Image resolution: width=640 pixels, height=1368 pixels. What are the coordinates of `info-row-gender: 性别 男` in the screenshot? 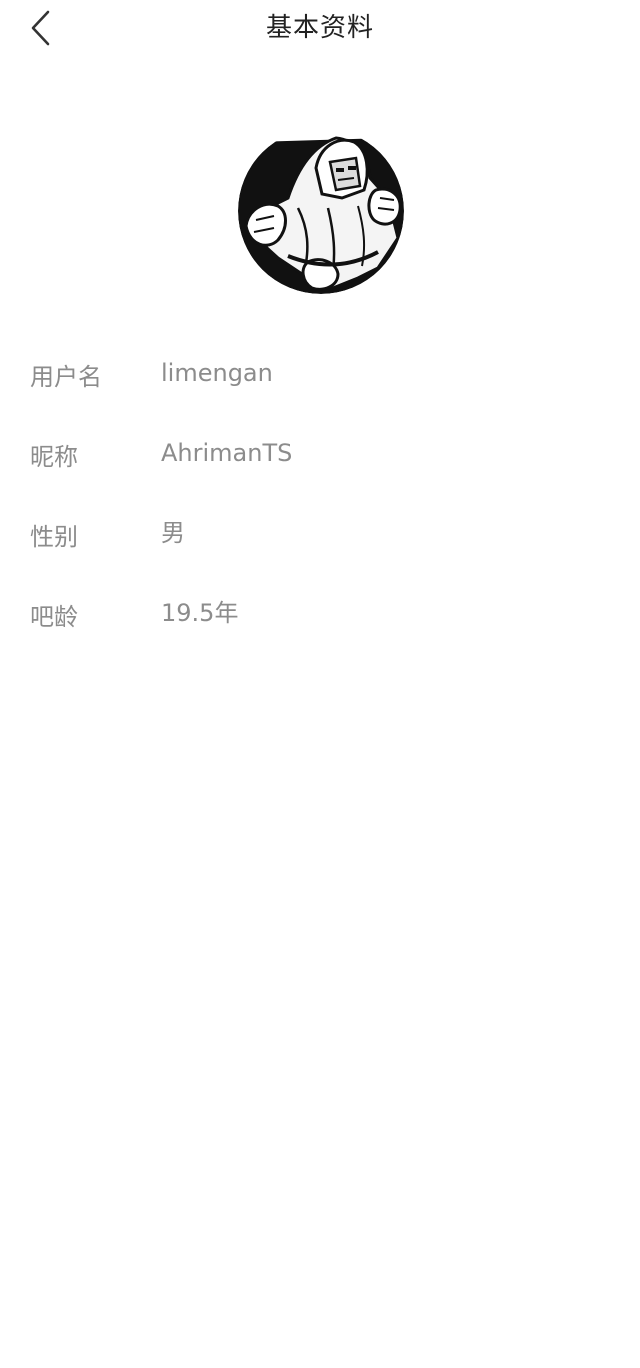 It's located at (320, 540).